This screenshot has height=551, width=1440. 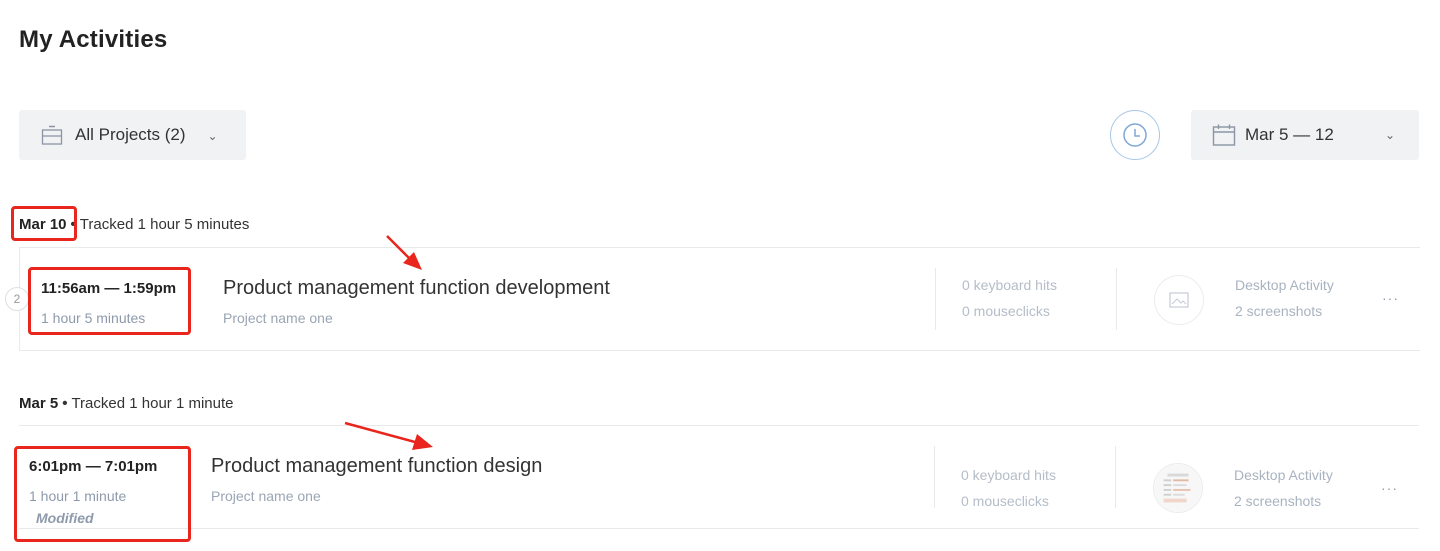 What do you see at coordinates (1224, 135) in the screenshot?
I see `calendar-icon` at bounding box center [1224, 135].